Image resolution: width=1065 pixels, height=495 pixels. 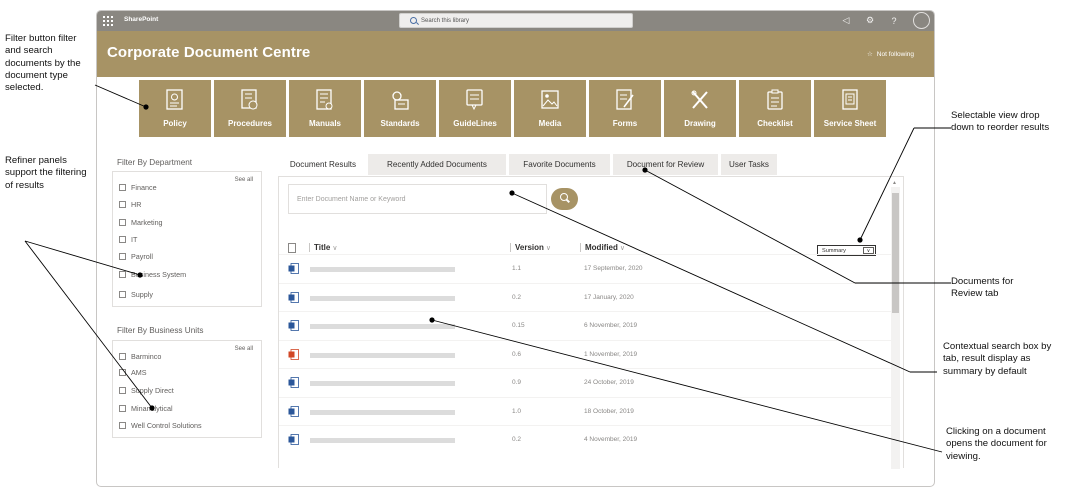 I want to click on sharepoint-brand: SharePoint, so click(x=141, y=19).